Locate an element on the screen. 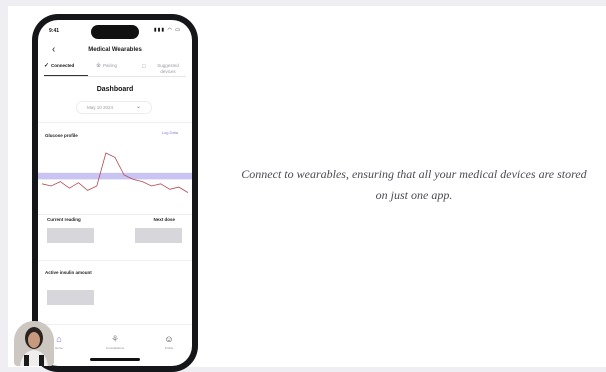  current-reading-value is located at coordinates (70, 235).